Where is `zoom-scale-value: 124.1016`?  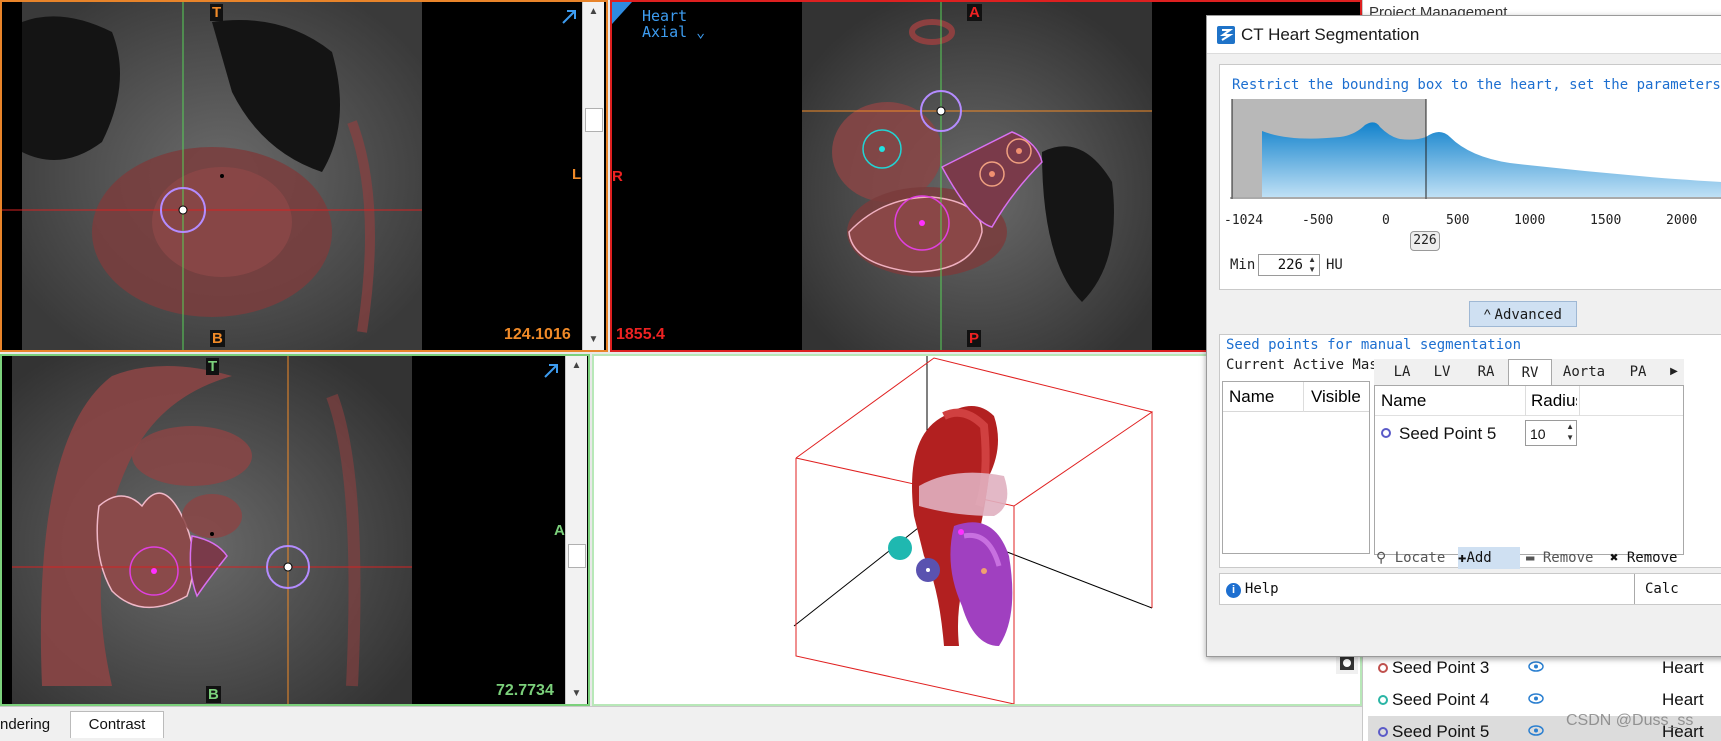 zoom-scale-value: 124.1016 is located at coordinates (537, 334).